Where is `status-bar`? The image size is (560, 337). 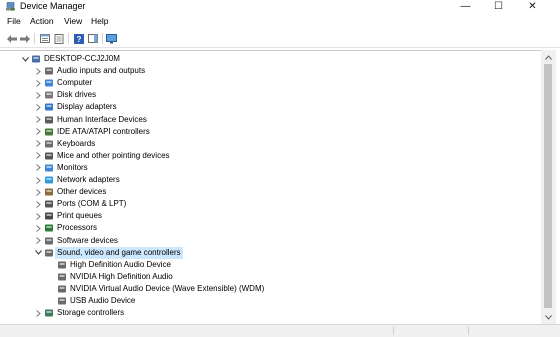 status-bar is located at coordinates (280, 330).